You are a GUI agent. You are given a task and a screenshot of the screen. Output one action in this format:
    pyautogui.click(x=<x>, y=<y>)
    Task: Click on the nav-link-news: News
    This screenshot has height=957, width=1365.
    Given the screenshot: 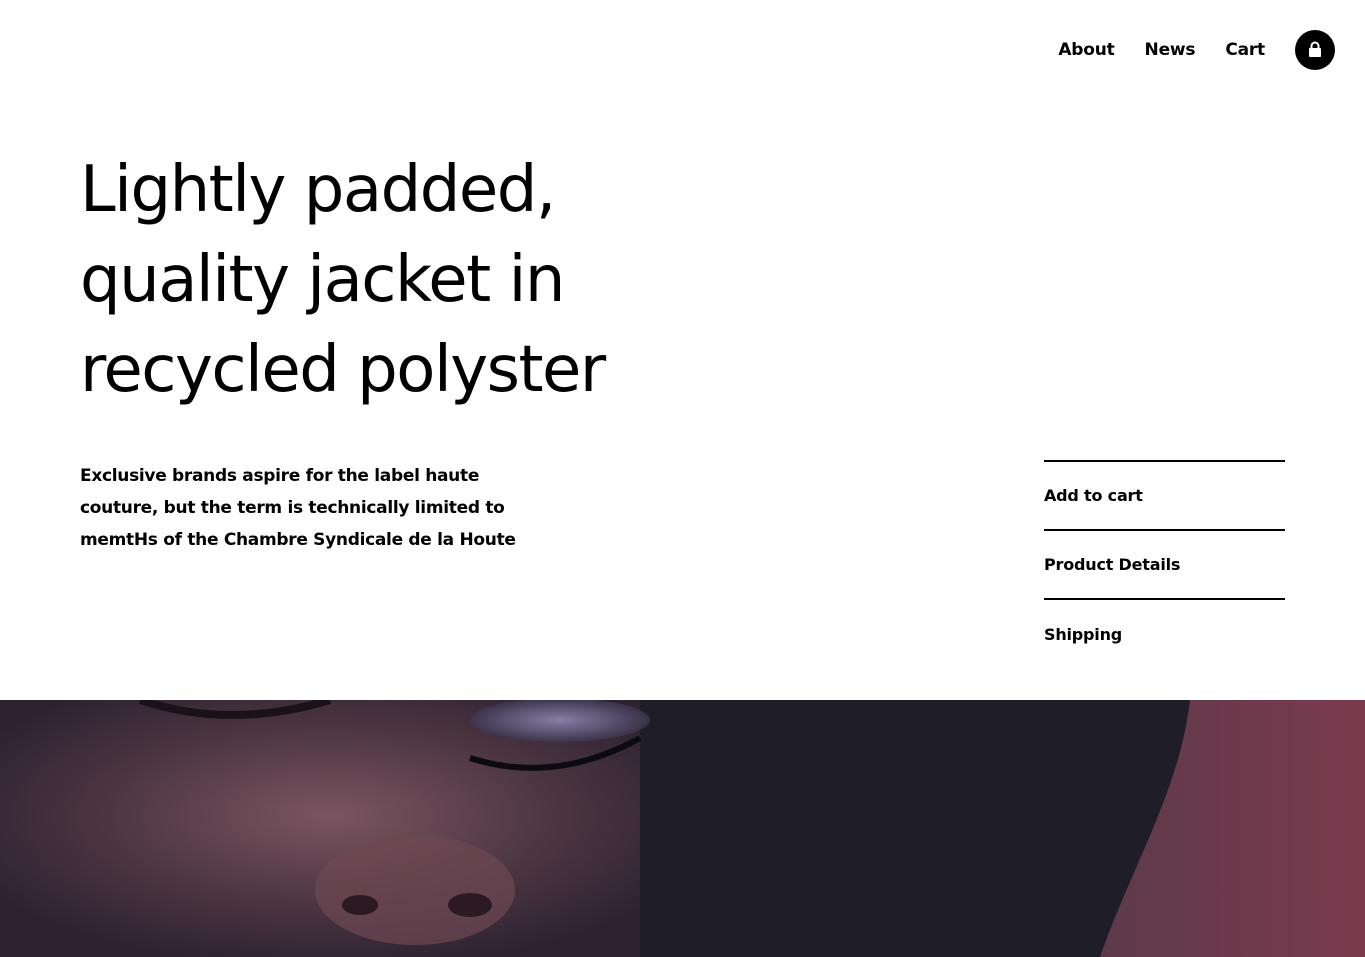 What is the action you would take?
    pyautogui.click(x=1170, y=50)
    